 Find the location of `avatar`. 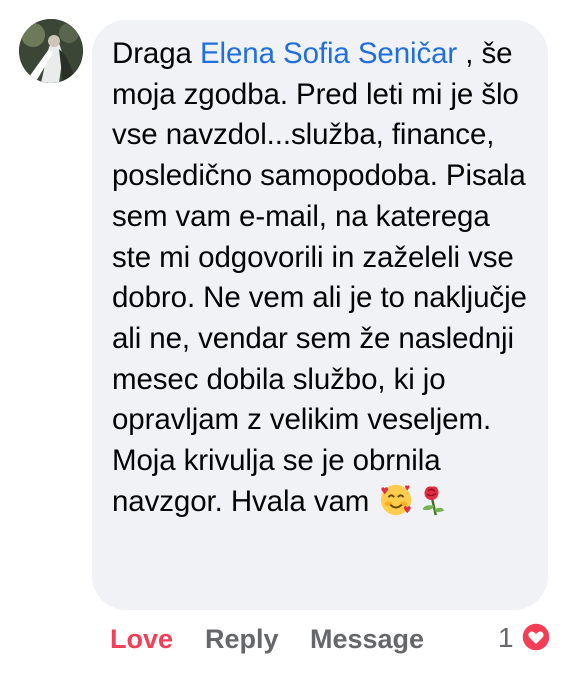

avatar is located at coordinates (51, 51).